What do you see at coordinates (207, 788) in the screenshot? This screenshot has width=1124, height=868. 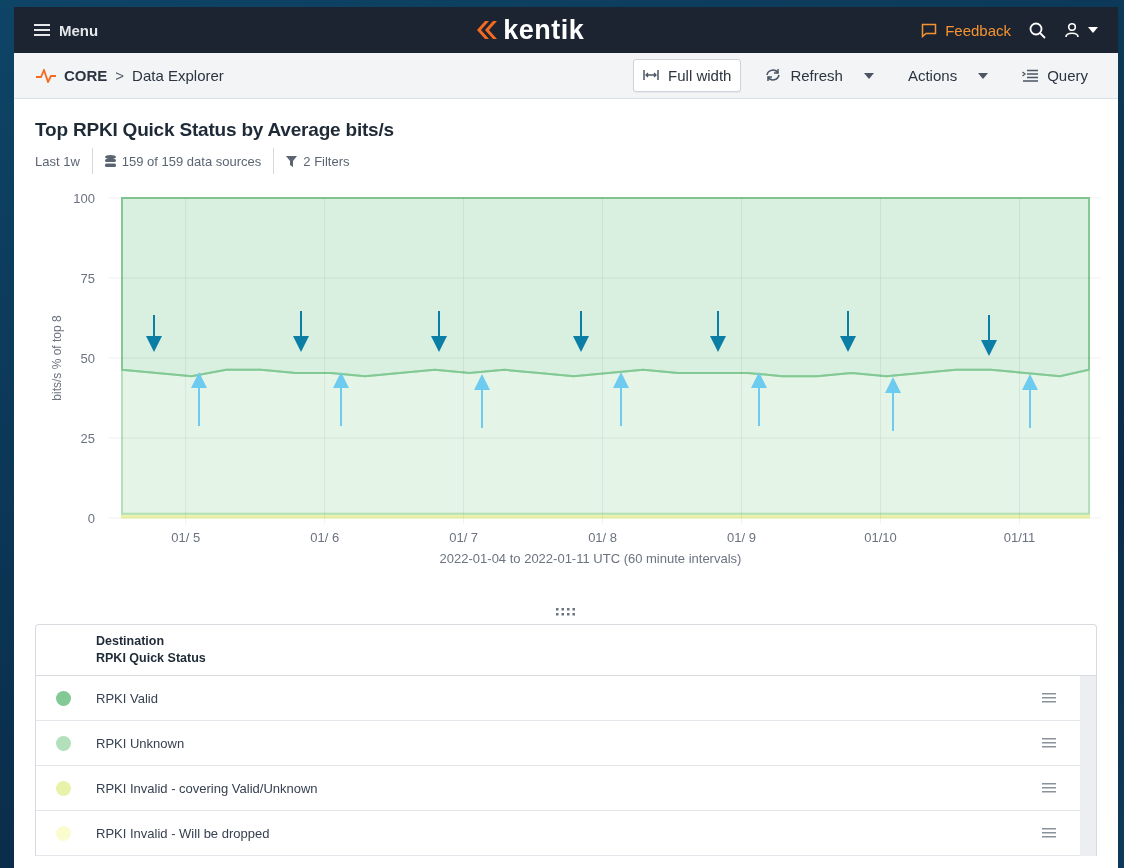 I see `row-label: RPKI Invalid - covering Valid/Unknown` at bounding box center [207, 788].